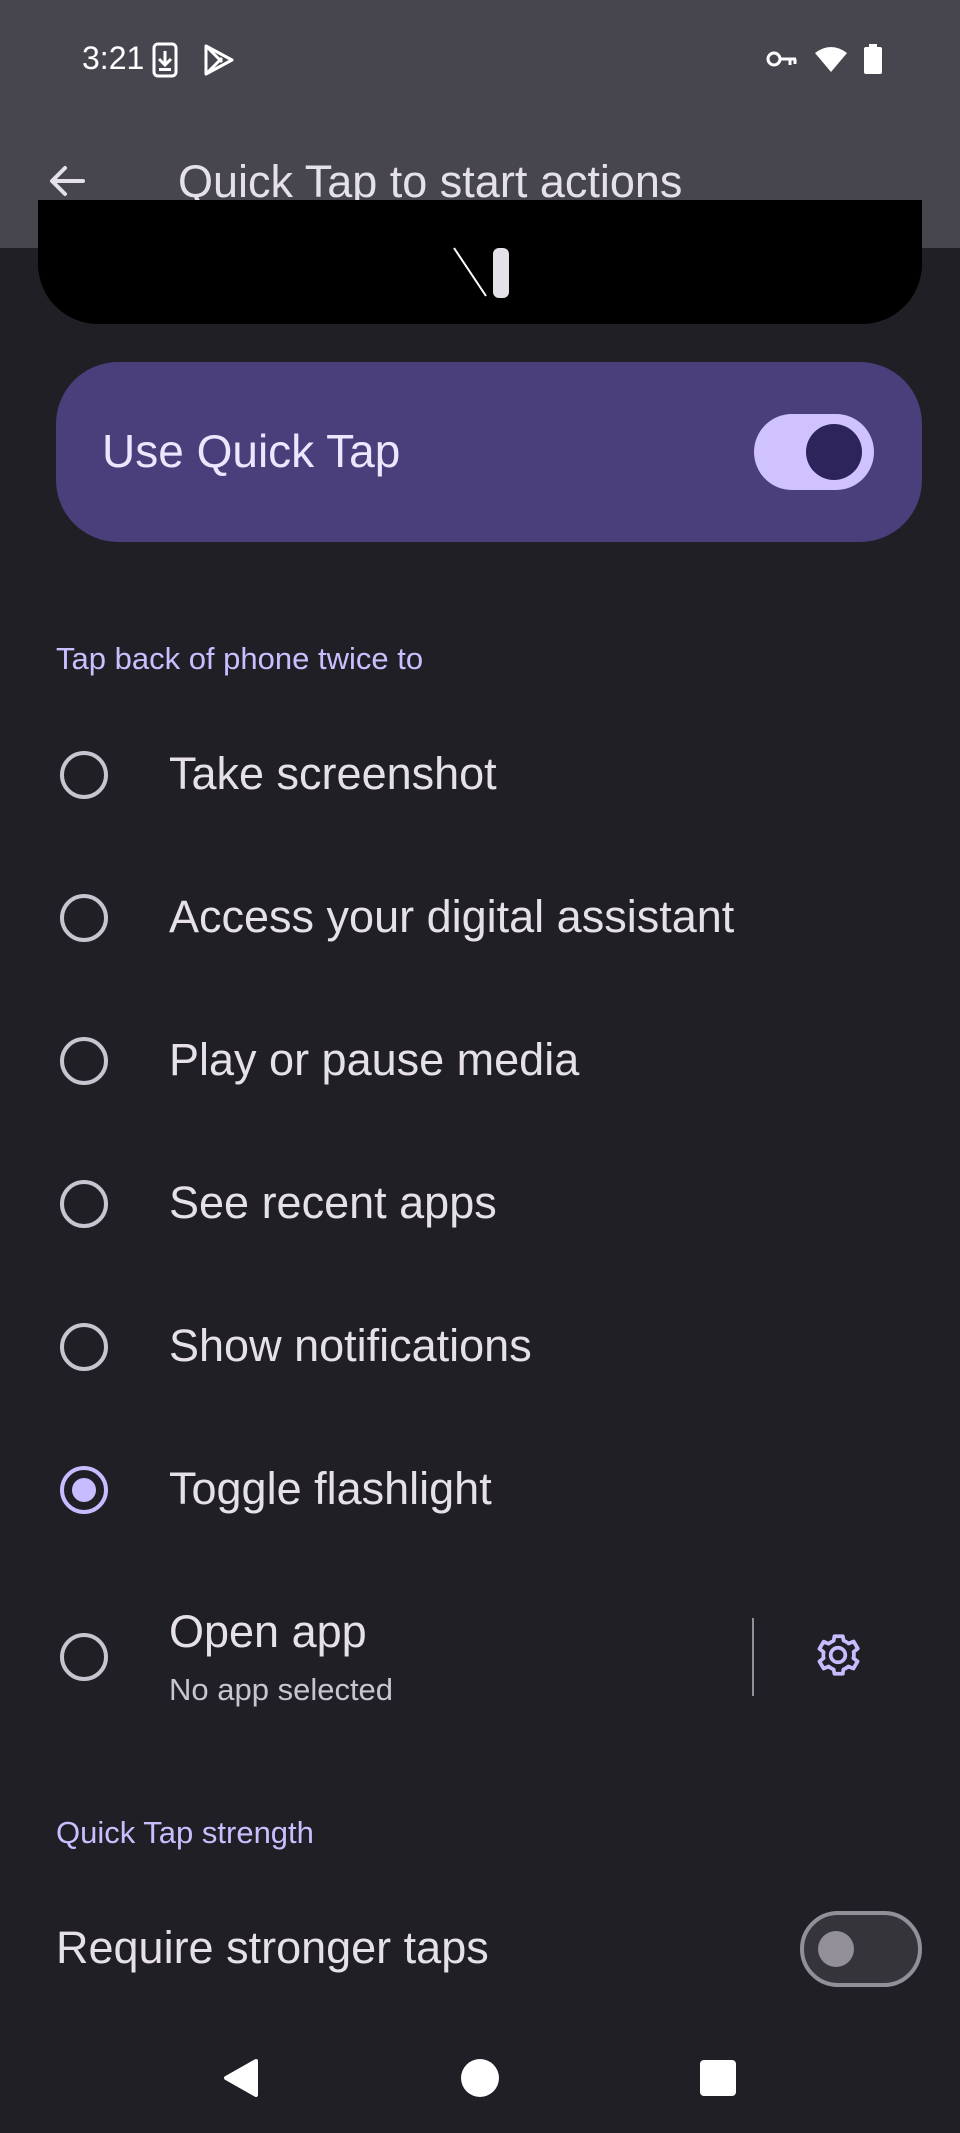 The height and width of the screenshot is (2133, 960). I want to click on arrow-back-icon, so click(67, 183).